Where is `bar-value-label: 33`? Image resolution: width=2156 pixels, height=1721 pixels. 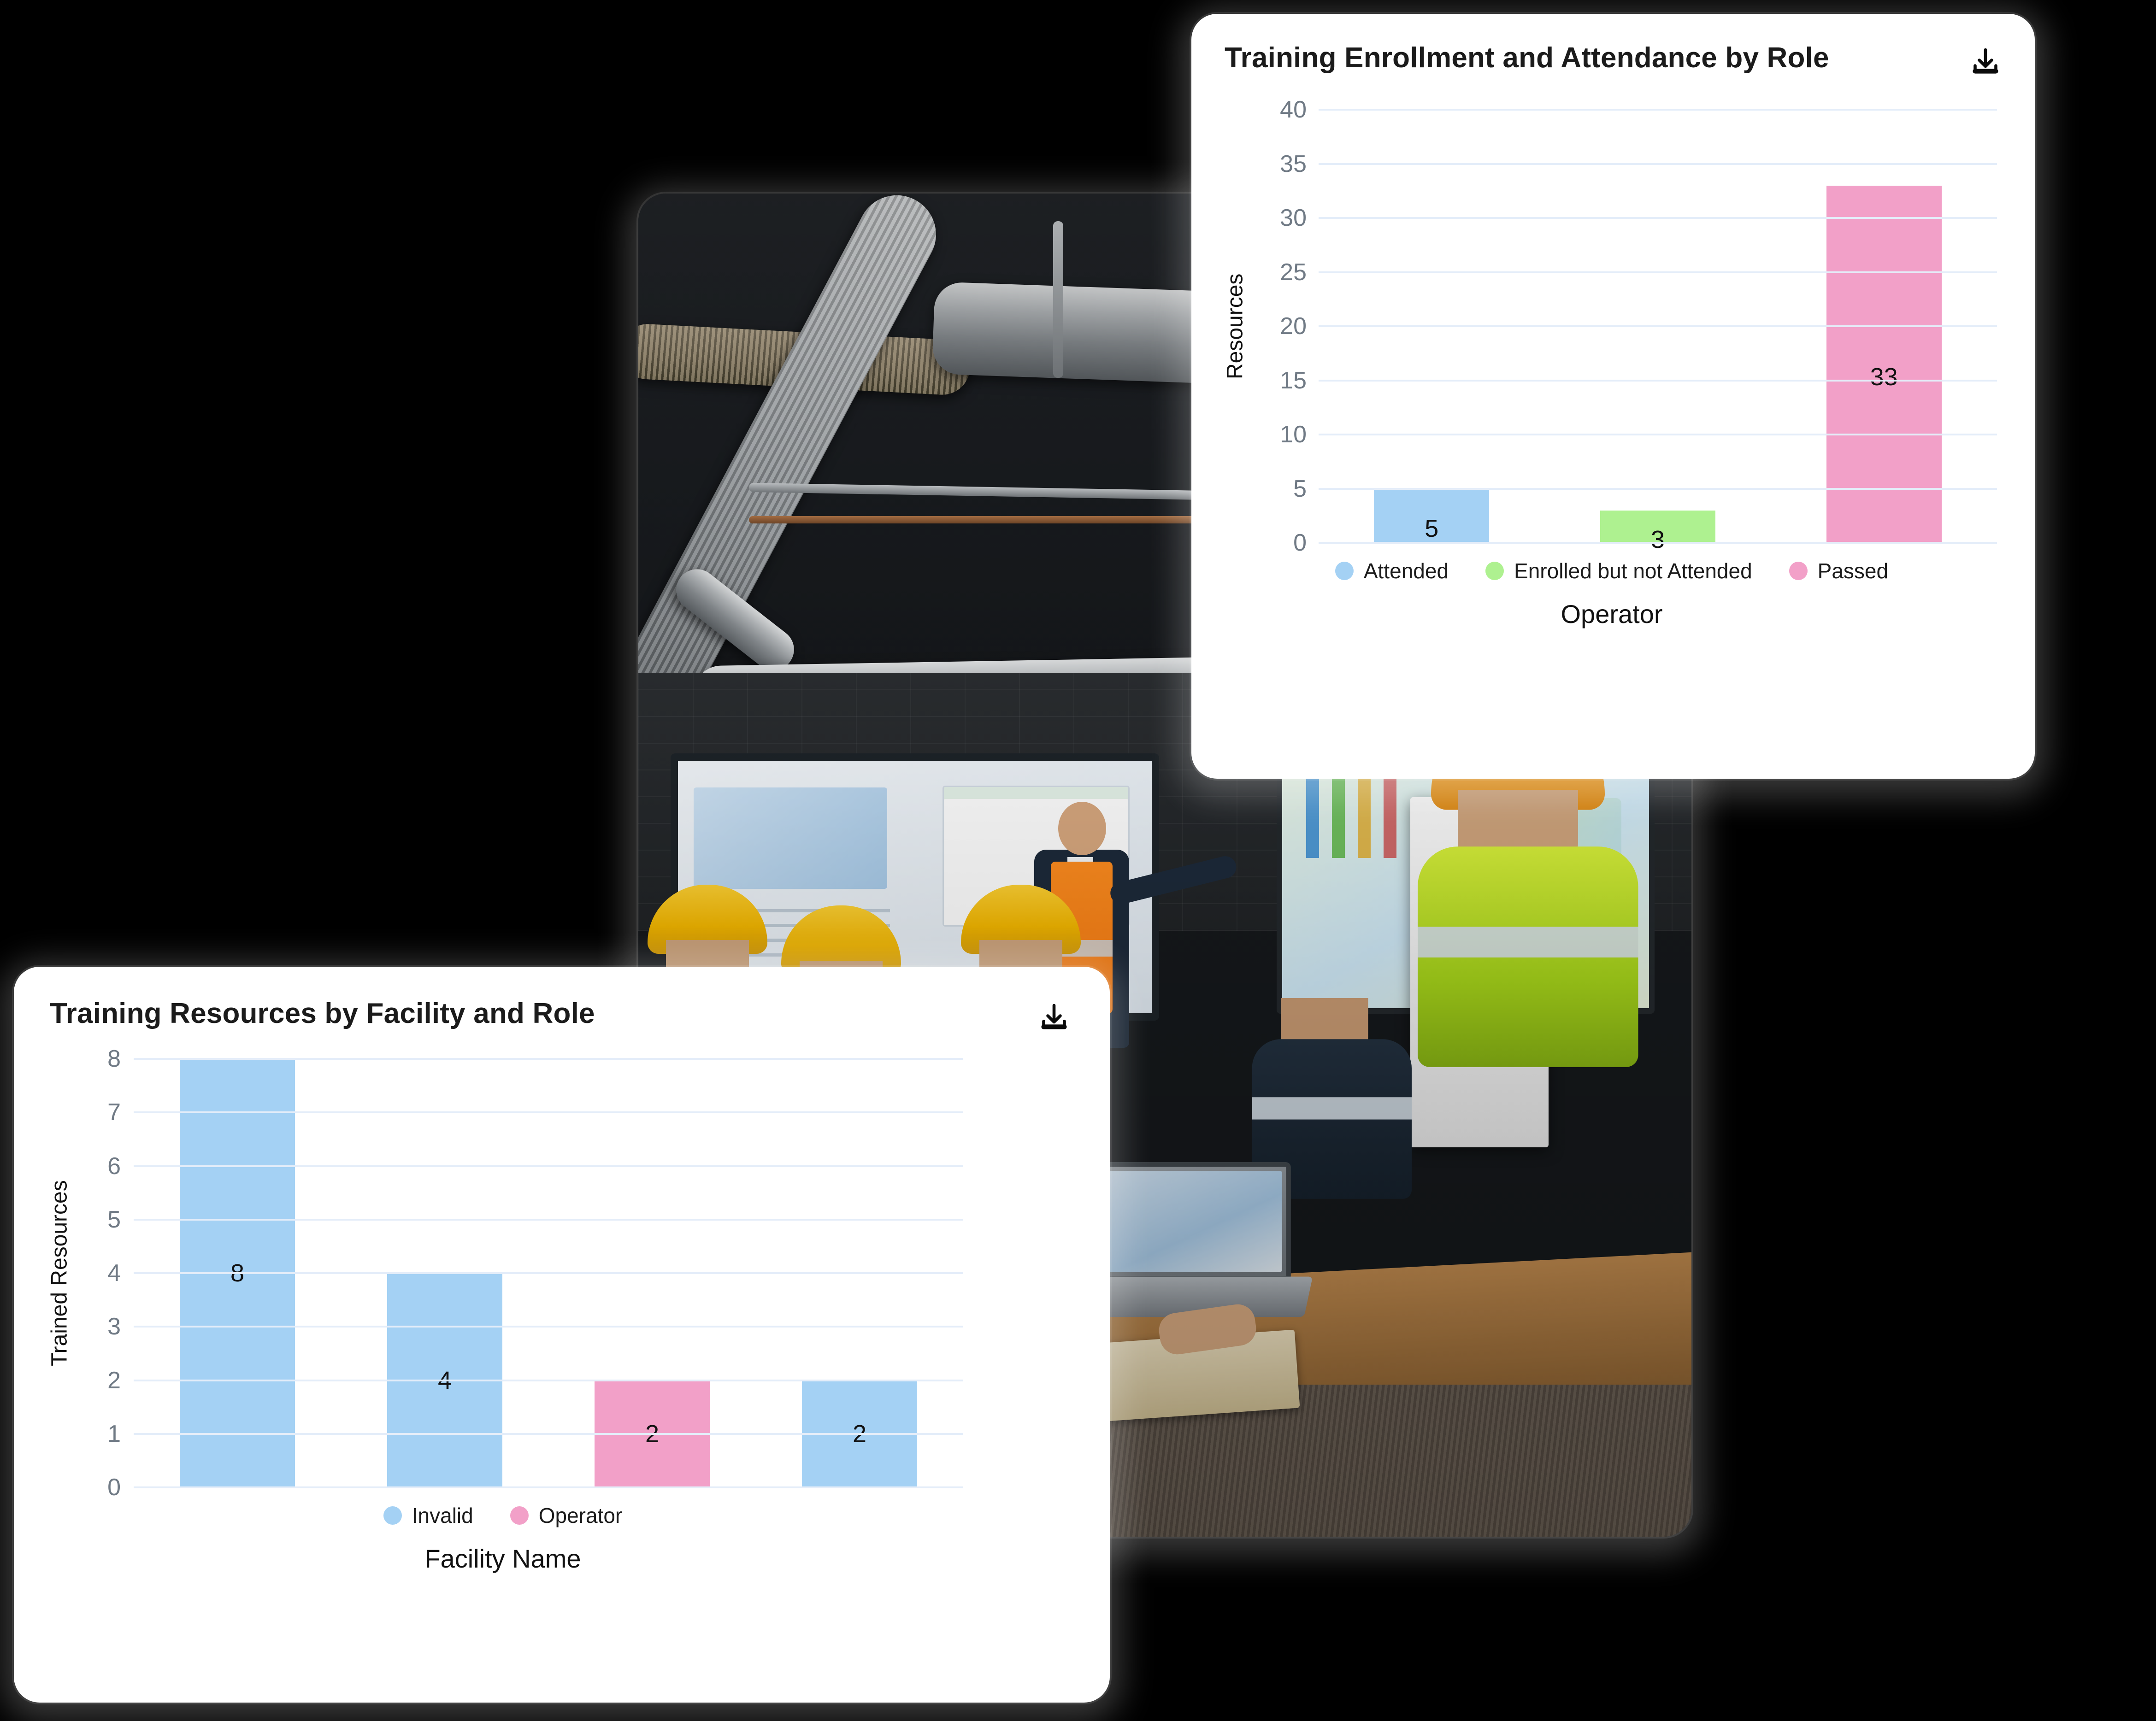 bar-value-label: 33 is located at coordinates (1884, 377).